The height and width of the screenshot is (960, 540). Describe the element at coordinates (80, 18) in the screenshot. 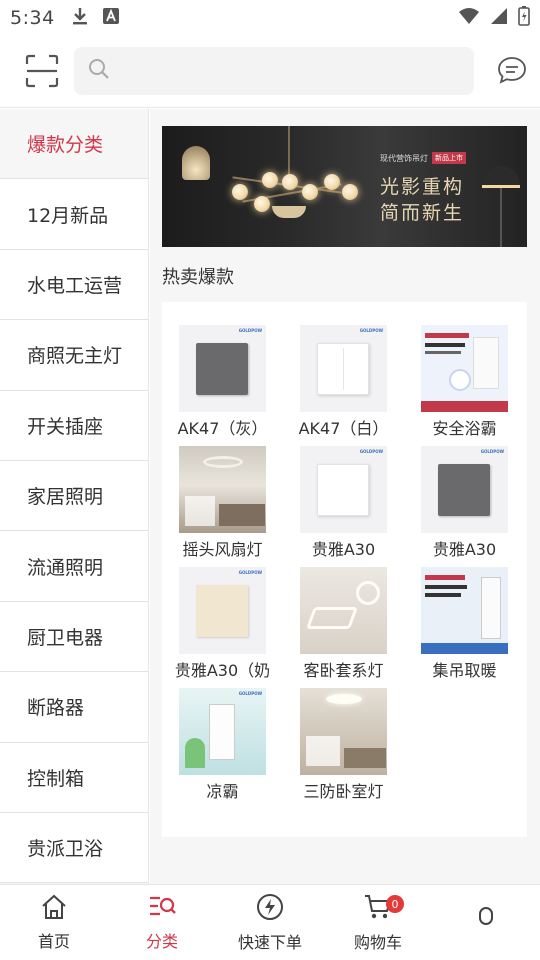

I see `download-icon` at that location.